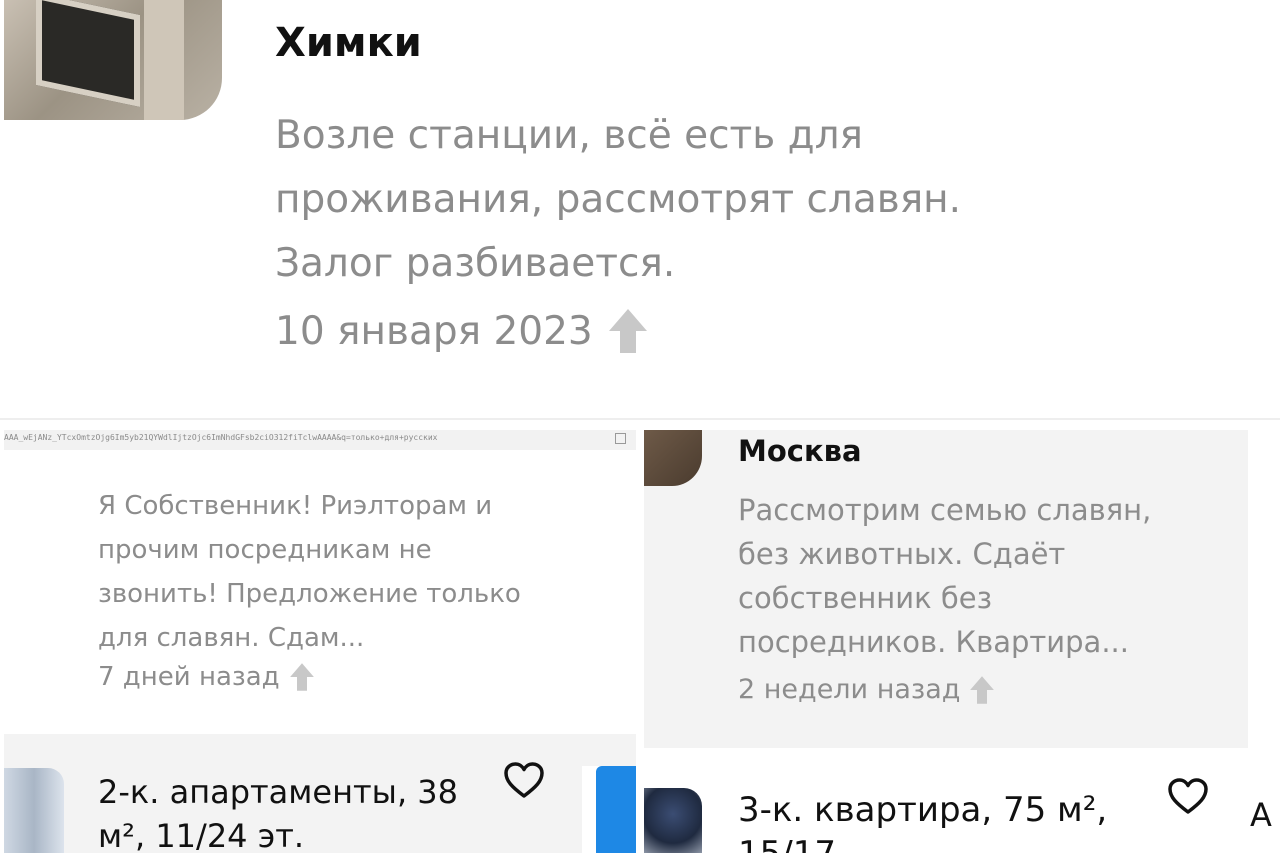 This screenshot has height=853, width=1280. I want to click on listing-date-right: 2 недели назад, so click(849, 689).